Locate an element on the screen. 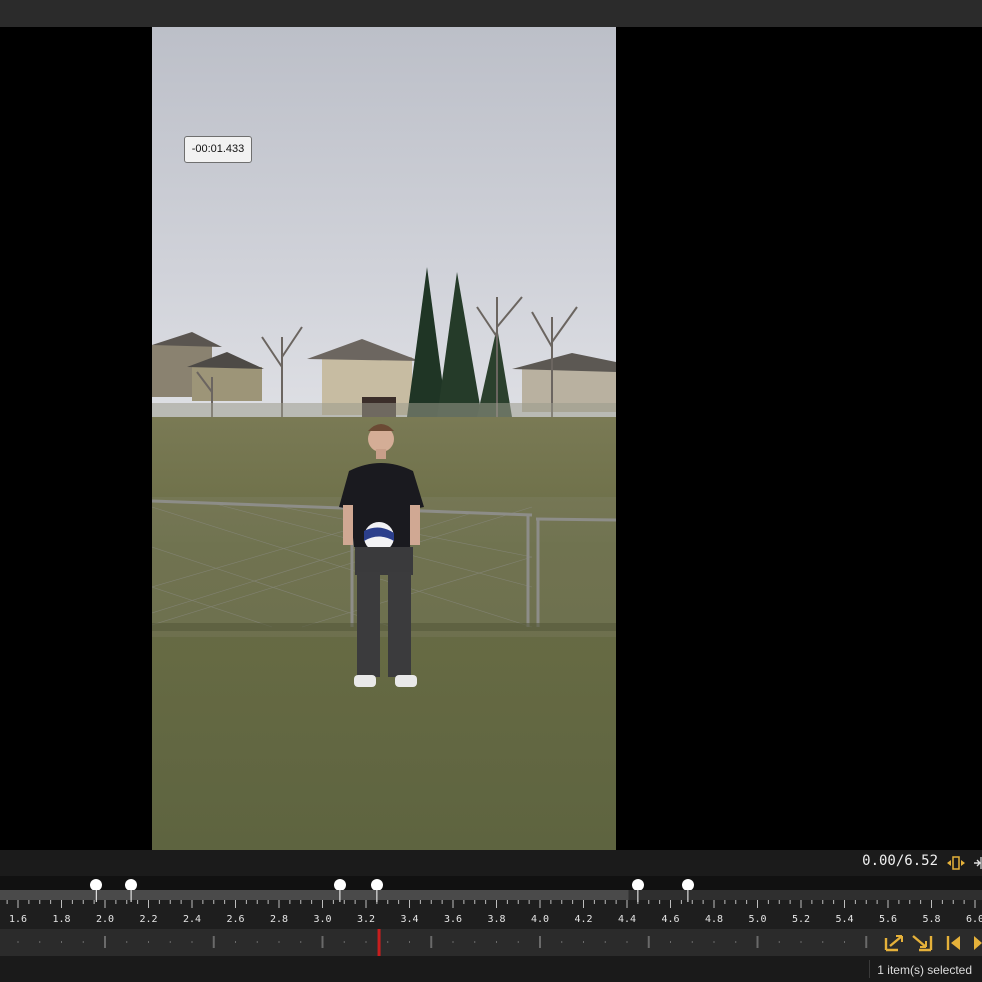  ruler-label: 5.4 is located at coordinates (844, 919).